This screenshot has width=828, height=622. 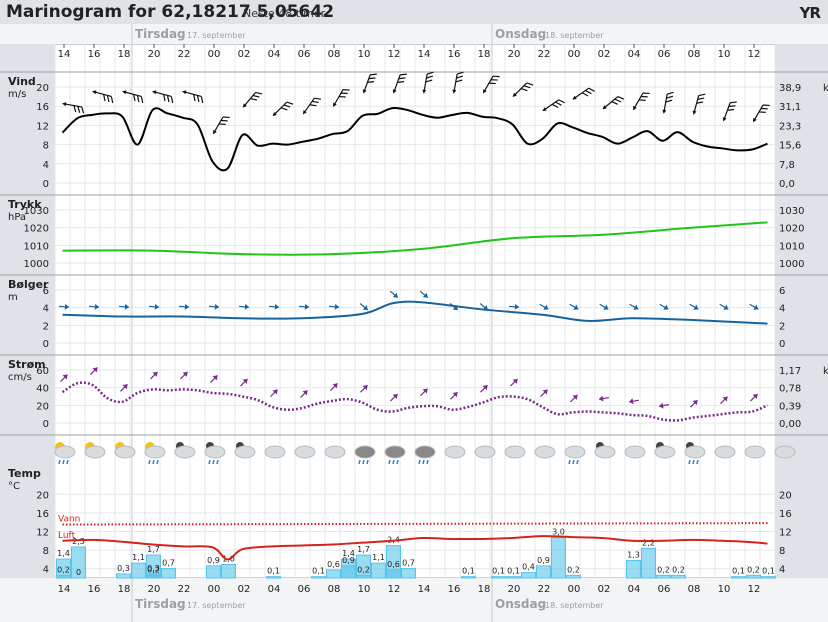 What do you see at coordinates (124, 54) in the screenshot?
I see `hour-label-top: 18` at bounding box center [124, 54].